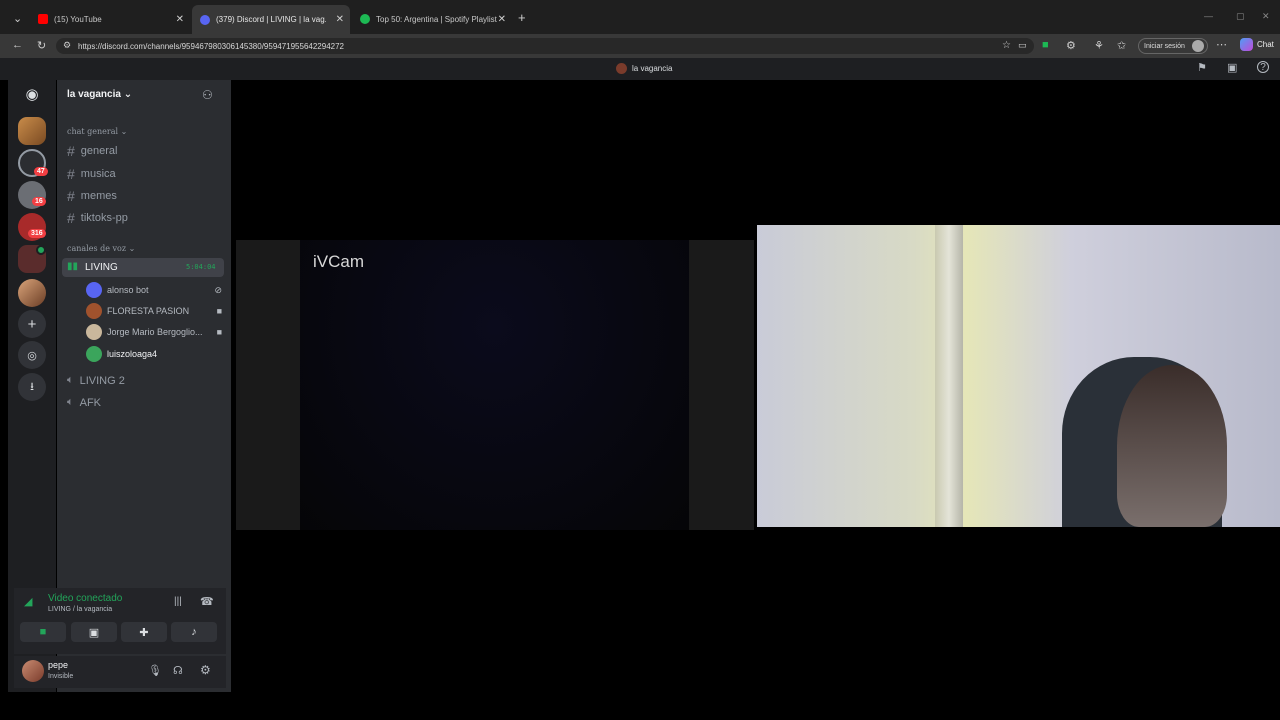 The height and width of the screenshot is (720, 1280). What do you see at coordinates (1232, 67) in the screenshot?
I see `inbox-icon: ▣` at bounding box center [1232, 67].